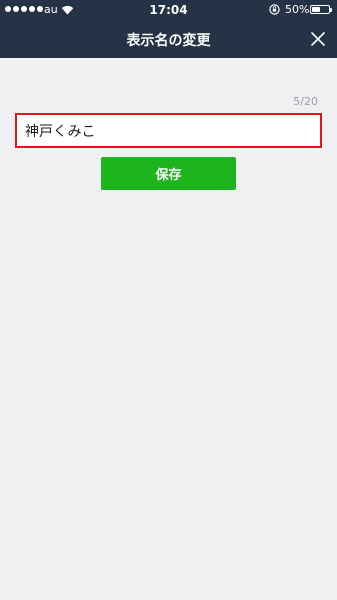 The height and width of the screenshot is (600, 337). I want to click on rotation-lock-icon, so click(274, 9).